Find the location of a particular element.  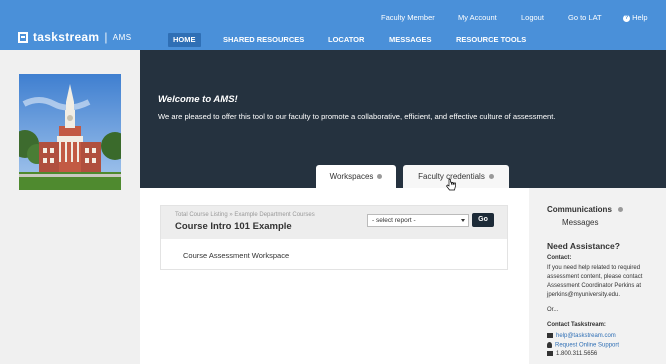

nav-locator: LOCATOR is located at coordinates (346, 40).